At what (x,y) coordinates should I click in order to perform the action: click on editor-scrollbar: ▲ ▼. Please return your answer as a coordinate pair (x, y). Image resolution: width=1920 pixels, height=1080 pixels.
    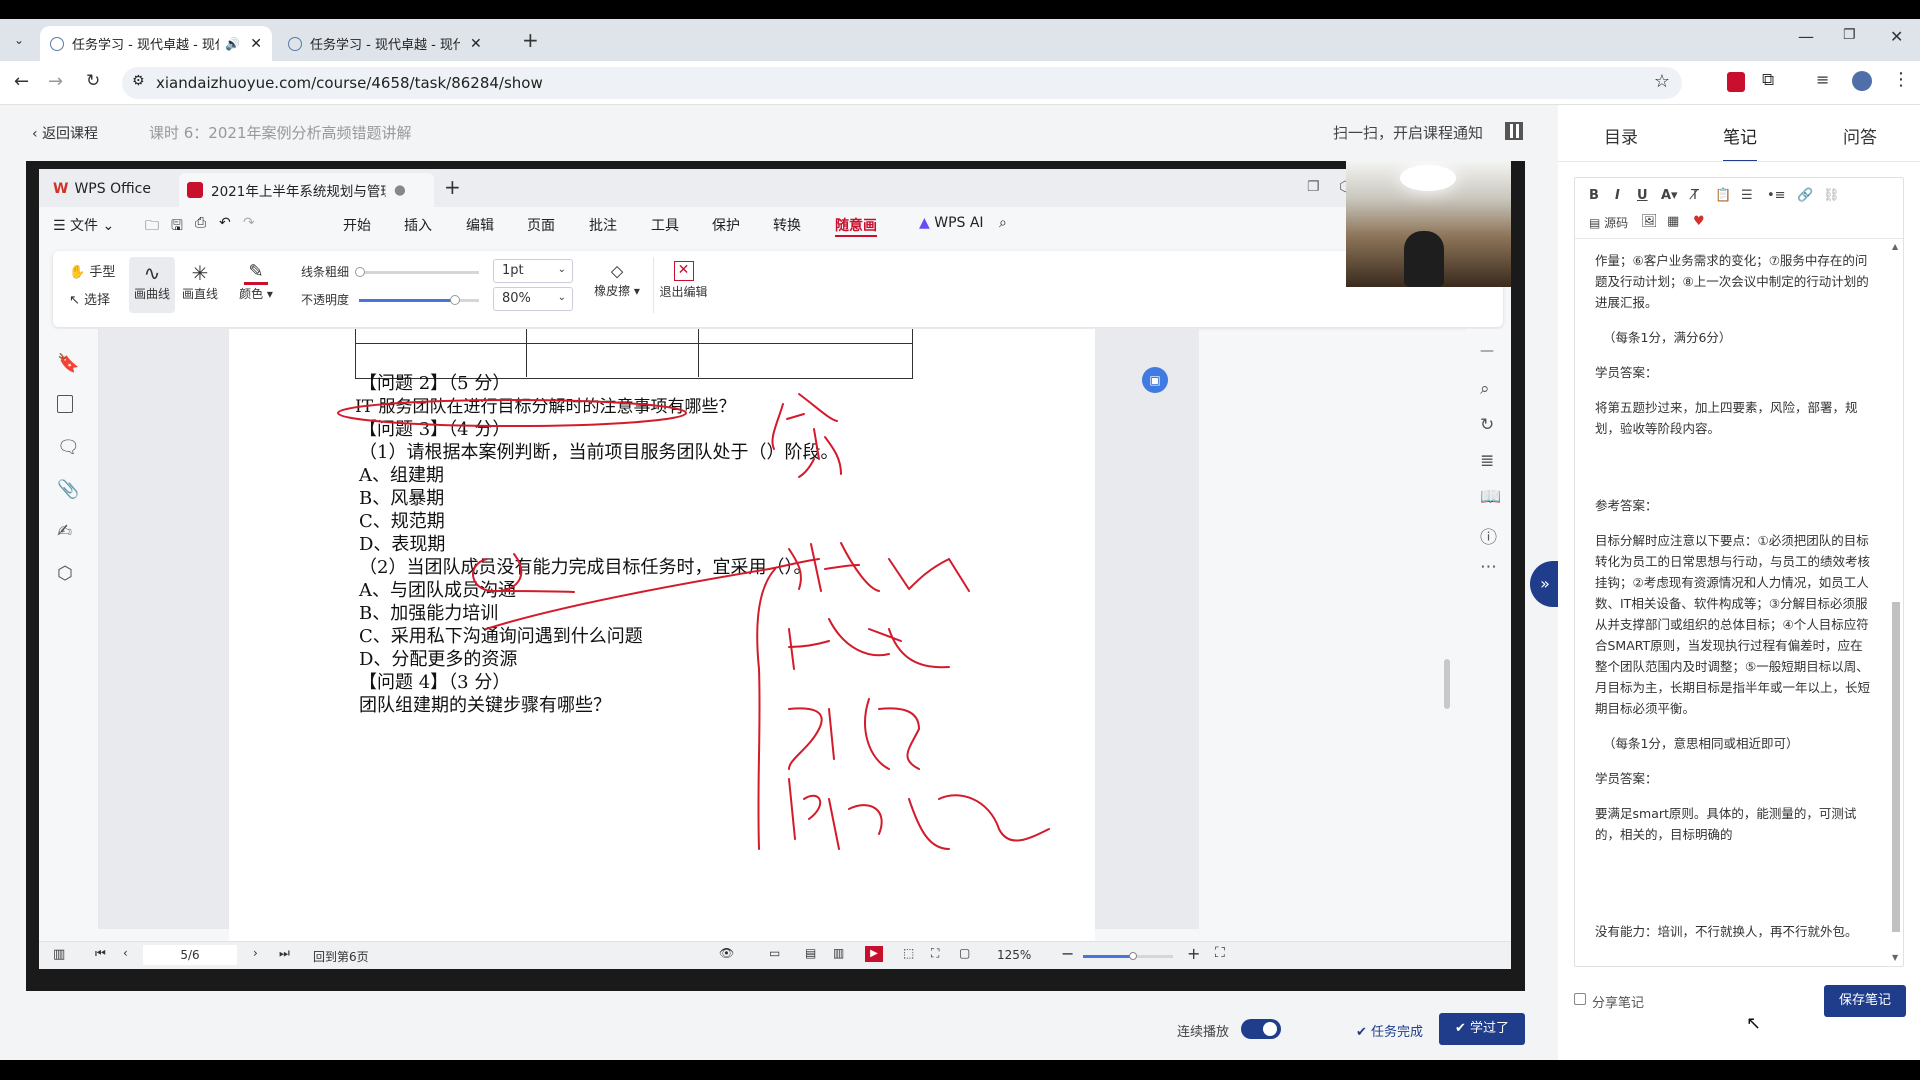
    Looking at the image, I should click on (1896, 602).